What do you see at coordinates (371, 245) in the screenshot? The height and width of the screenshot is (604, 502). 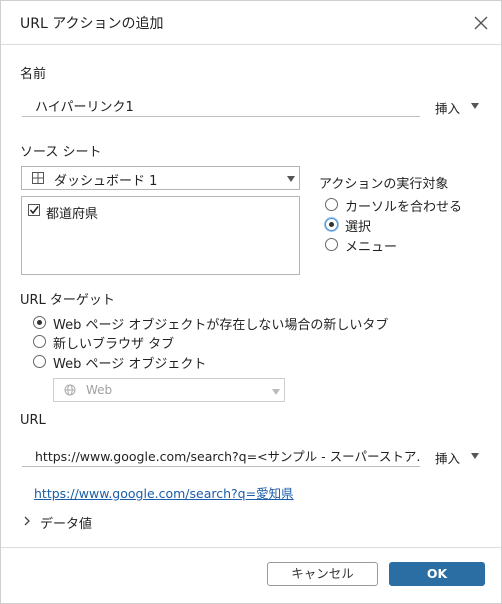 I see `run-on-option-menu: メニュー` at bounding box center [371, 245].